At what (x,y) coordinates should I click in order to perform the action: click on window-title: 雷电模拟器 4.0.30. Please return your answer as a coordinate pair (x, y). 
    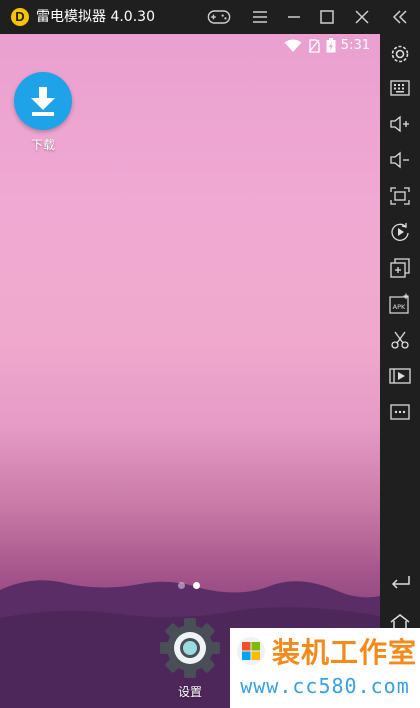
    Looking at the image, I should click on (95, 17).